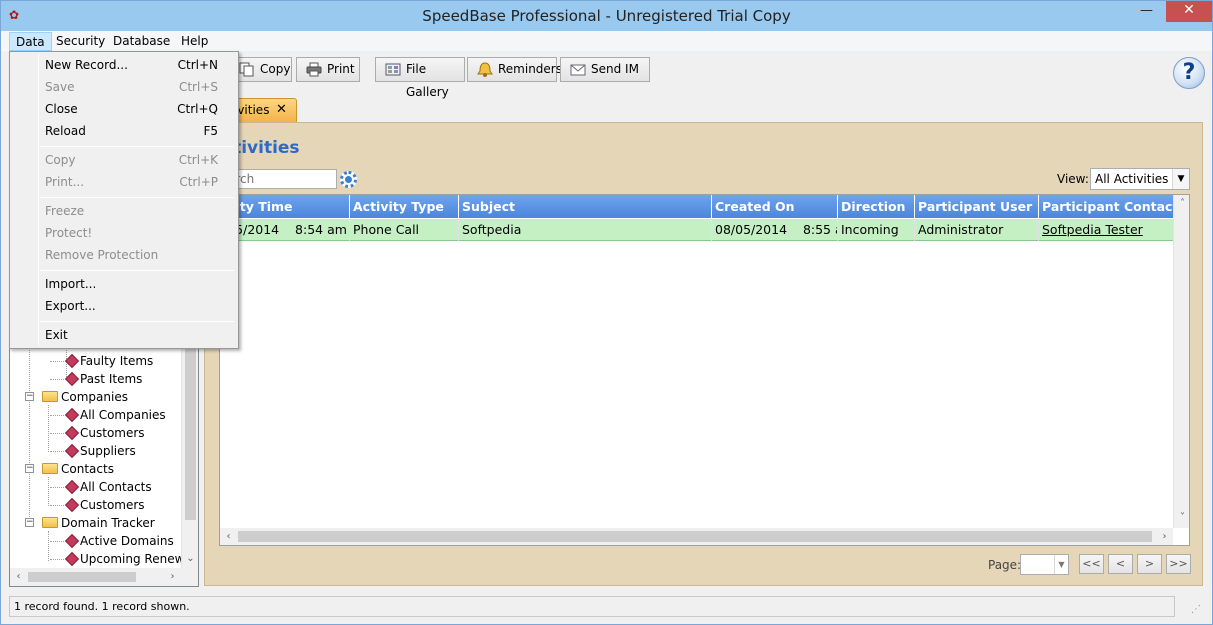  Describe the element at coordinates (275, 69) in the screenshot. I see `copy-button-label: Copy` at that location.